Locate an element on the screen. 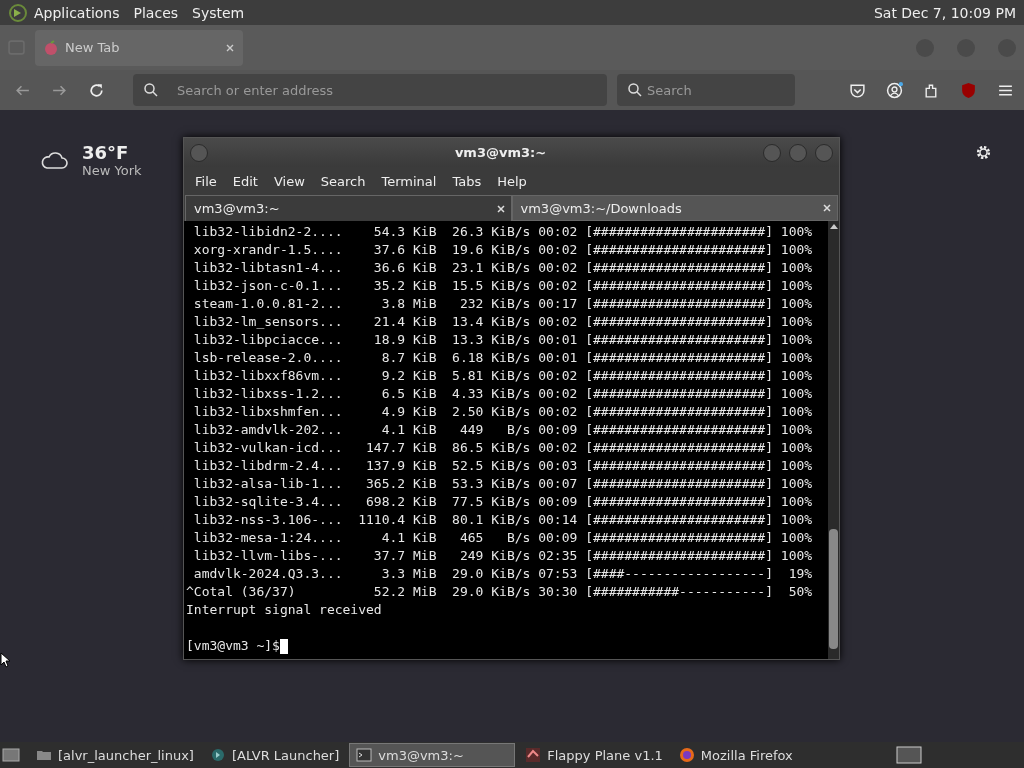 The image size is (1024, 768). scroll-up-icon is located at coordinates (833, 226).